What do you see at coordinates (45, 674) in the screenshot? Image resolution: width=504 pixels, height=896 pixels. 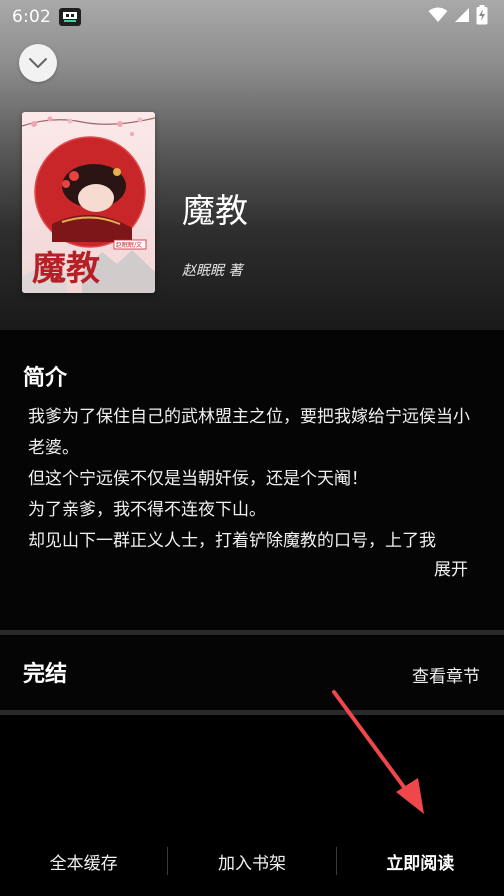 I see `completion-status-label: 完结` at bounding box center [45, 674].